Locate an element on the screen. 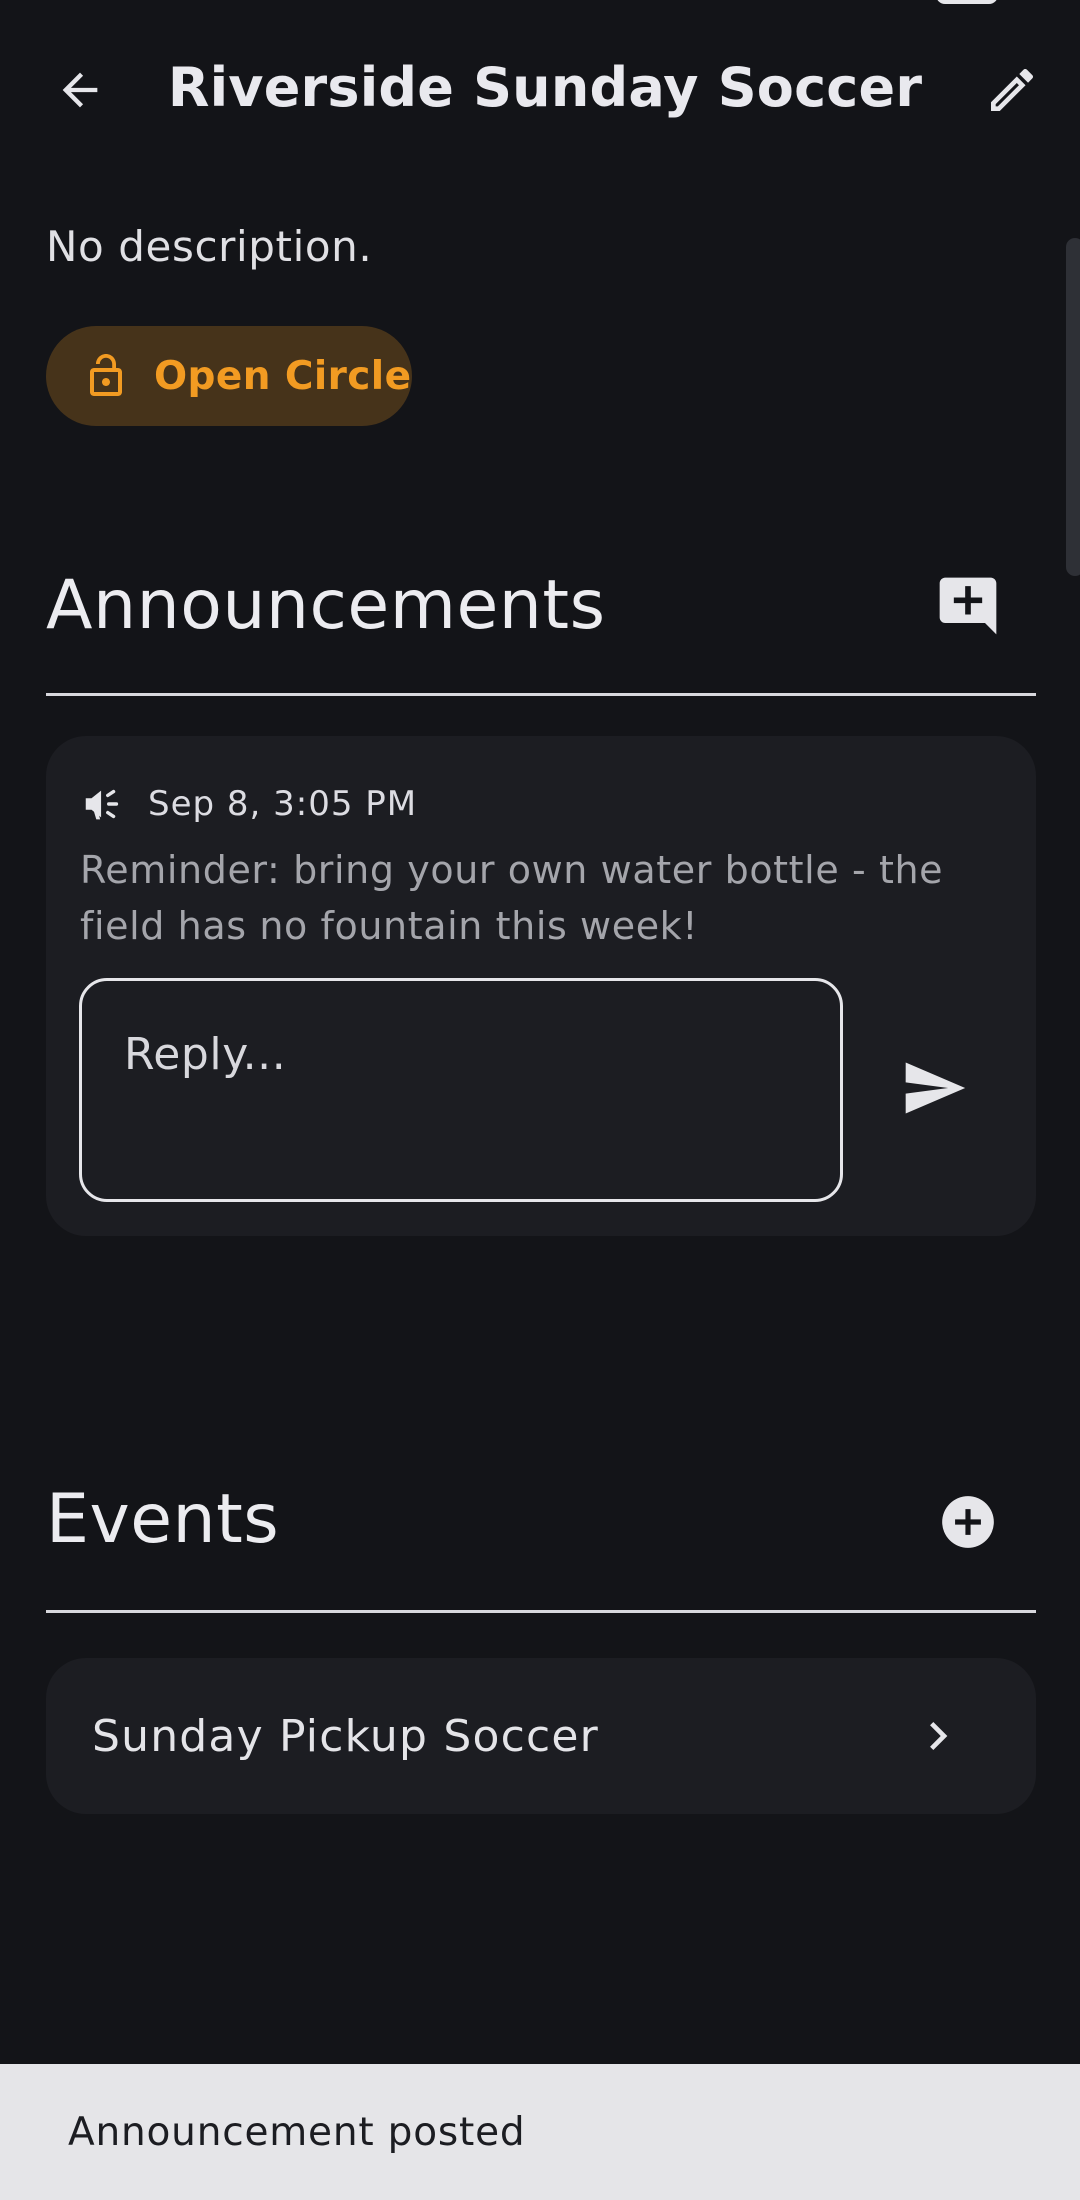 Image resolution: width=1080 pixels, height=2200 pixels. pencil-edit-icon is located at coordinates (1012, 90).